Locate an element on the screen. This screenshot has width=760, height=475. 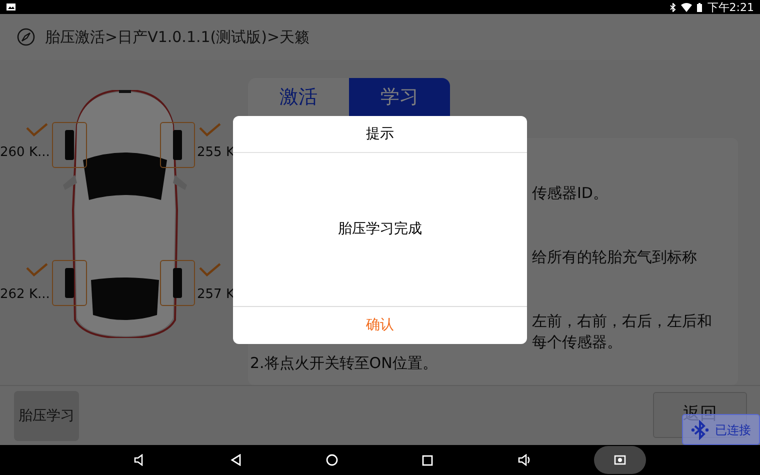
instruction-text: 传感器ID。 is located at coordinates (570, 193).